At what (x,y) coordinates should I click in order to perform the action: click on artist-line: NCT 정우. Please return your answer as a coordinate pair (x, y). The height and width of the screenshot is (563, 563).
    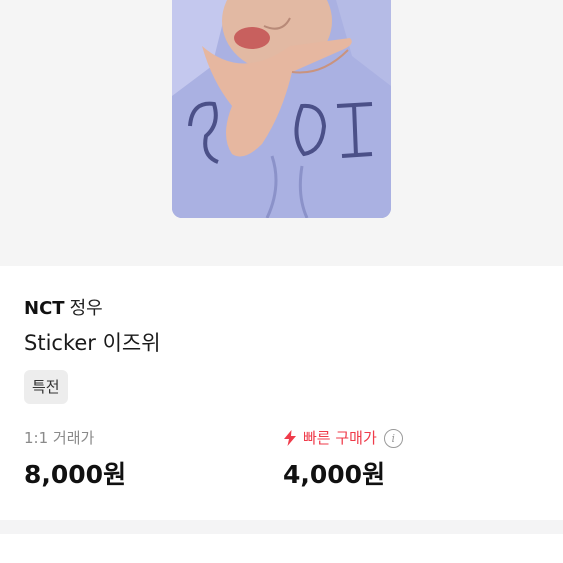
    Looking at the image, I should click on (63, 309).